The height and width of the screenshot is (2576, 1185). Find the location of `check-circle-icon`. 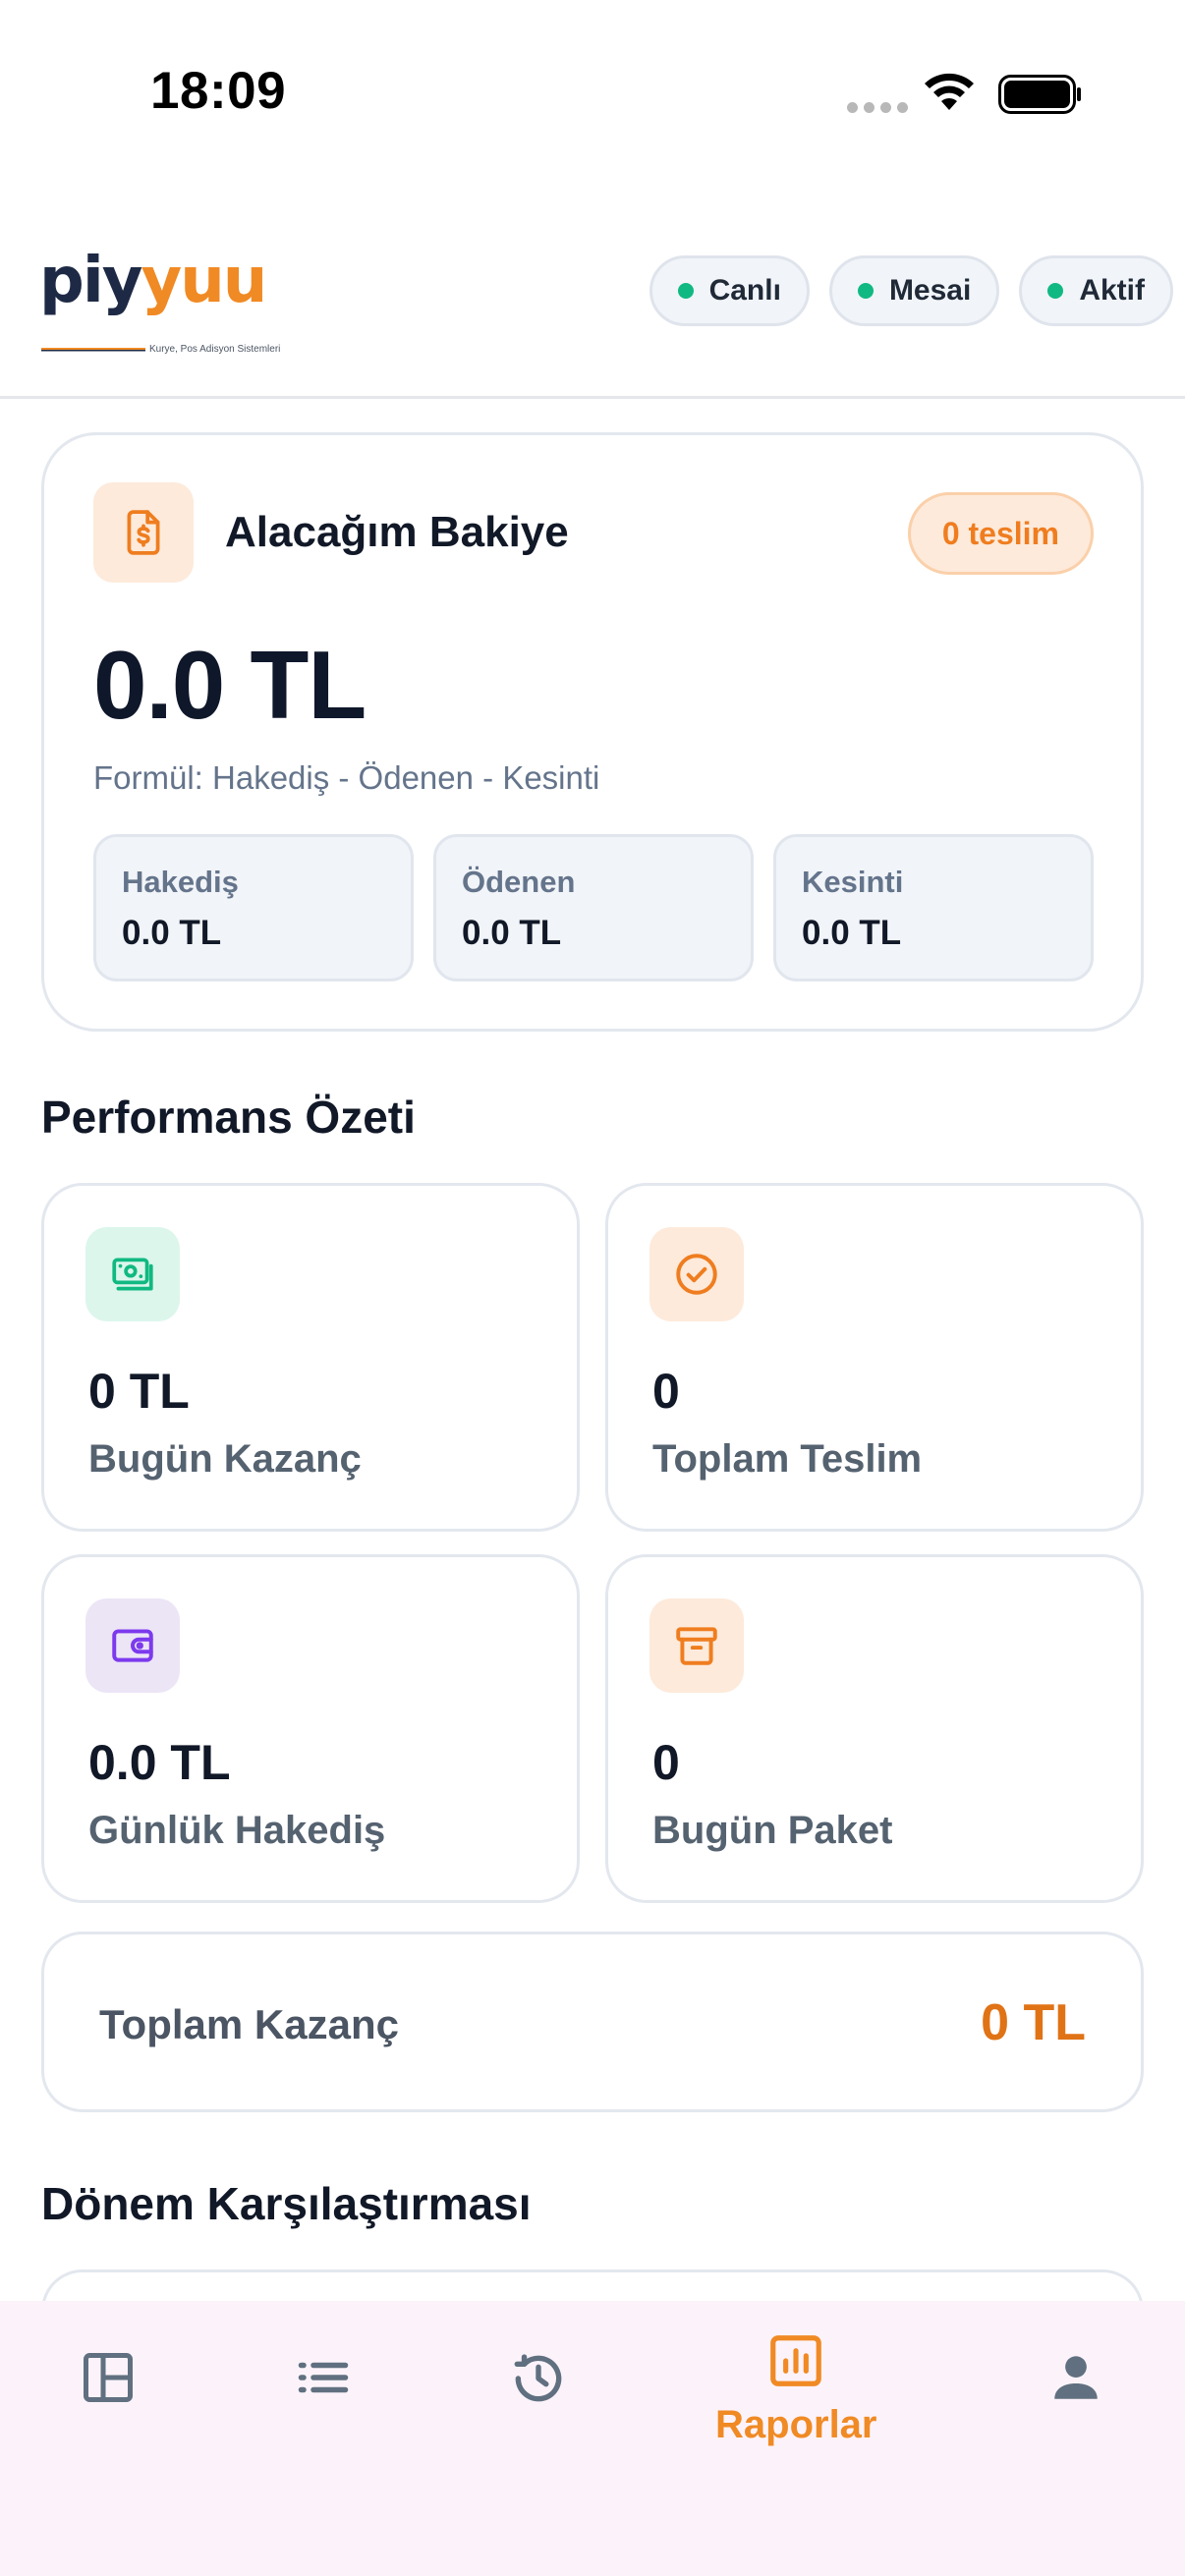

check-circle-icon is located at coordinates (697, 1274).